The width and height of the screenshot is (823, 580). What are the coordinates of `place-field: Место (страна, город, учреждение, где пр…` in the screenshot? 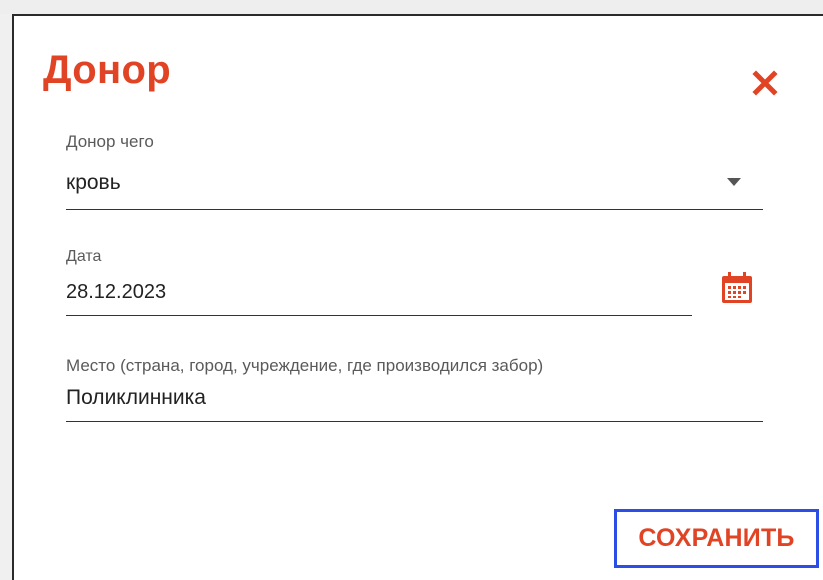 It's located at (414, 391).